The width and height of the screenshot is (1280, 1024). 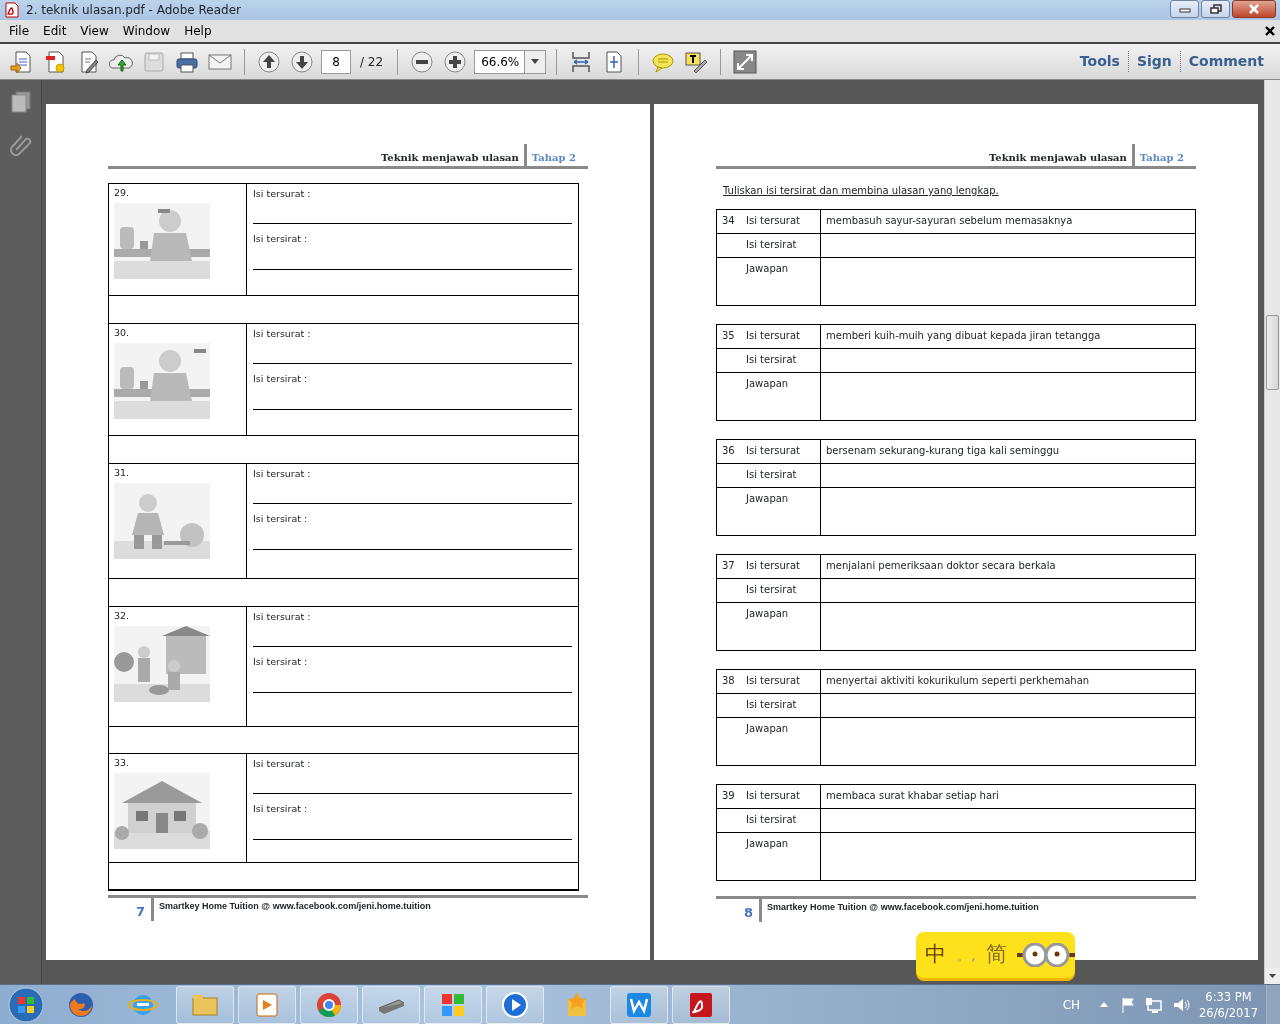 I want to click on pane-tab: Sign, so click(x=1153, y=61).